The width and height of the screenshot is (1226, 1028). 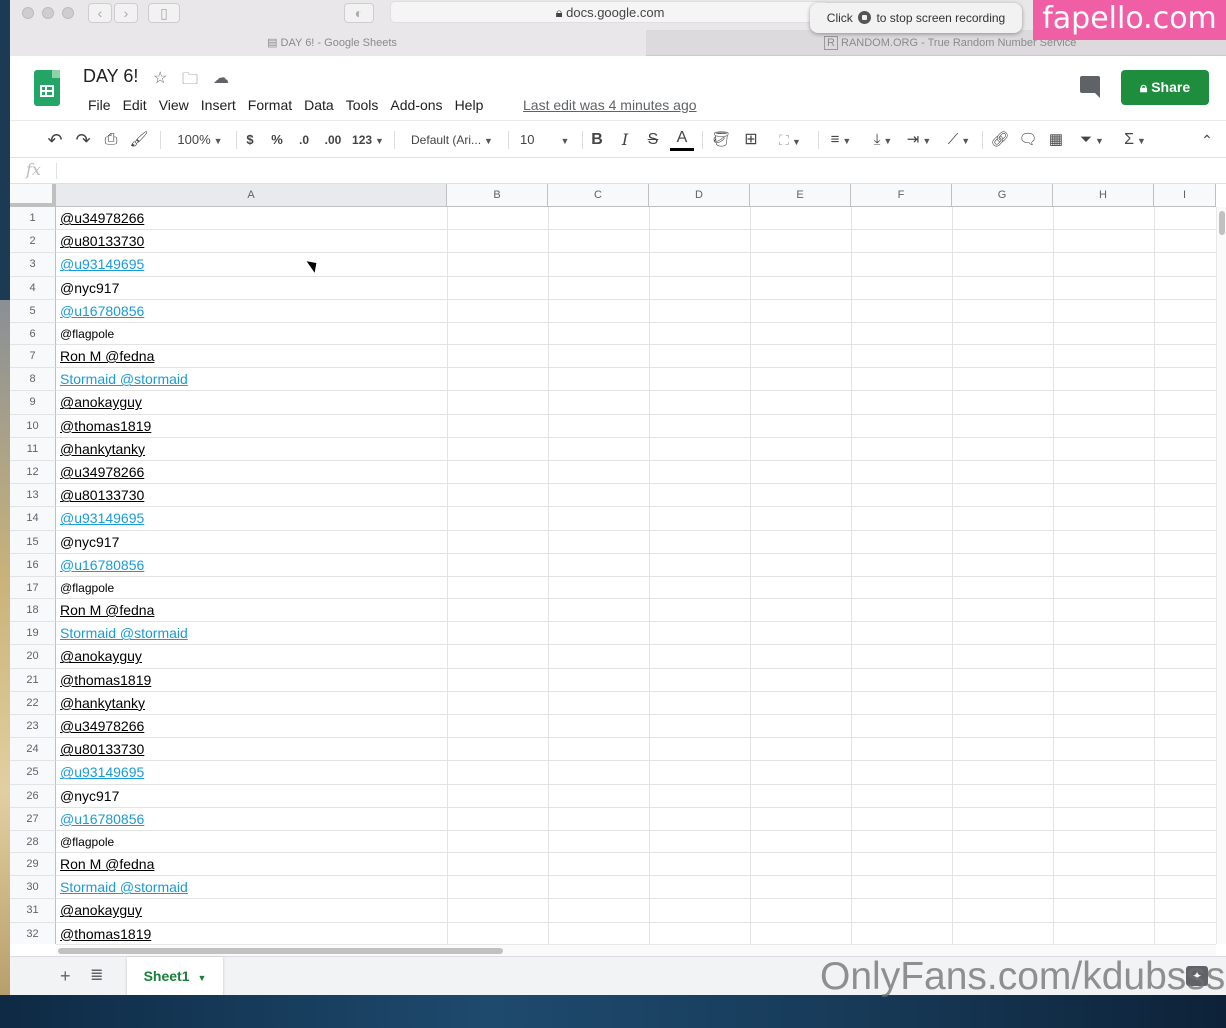 I want to click on move-folder-icon: 🗀︎, so click(x=190, y=81).